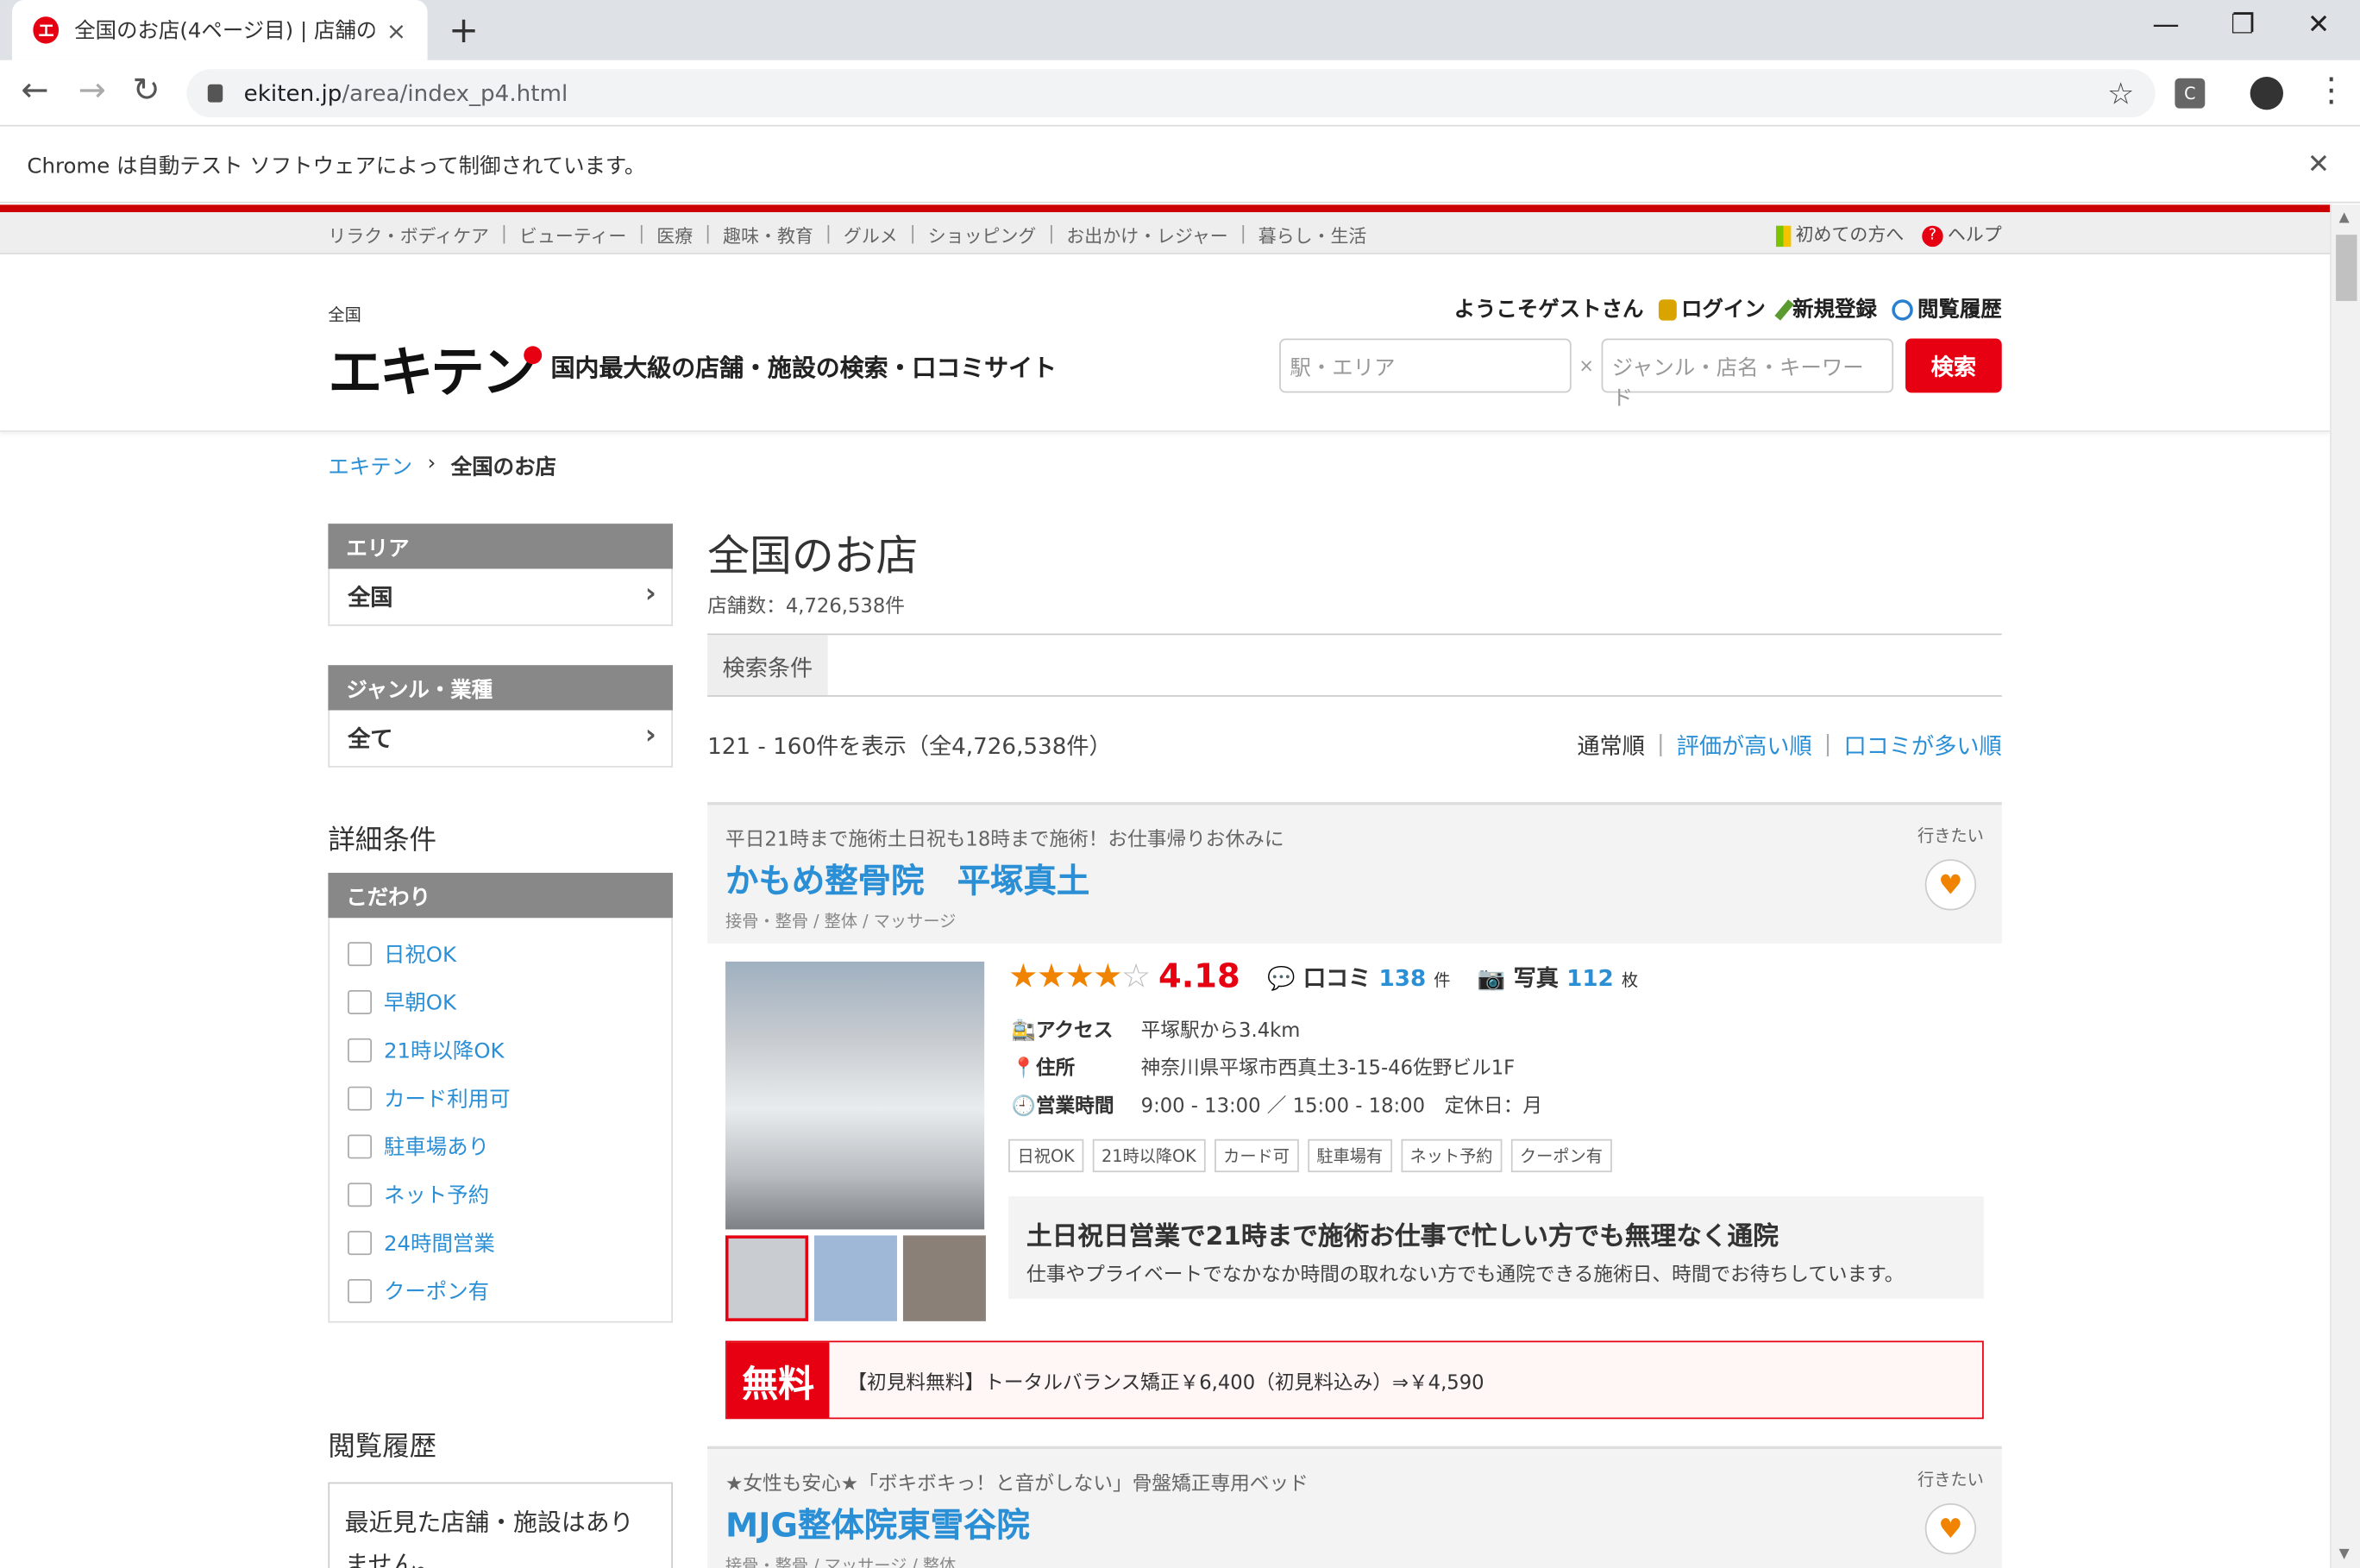 This screenshot has width=2360, height=1568. Describe the element at coordinates (1962, 234) in the screenshot. I see `help-link: ? ヘルプ` at that location.